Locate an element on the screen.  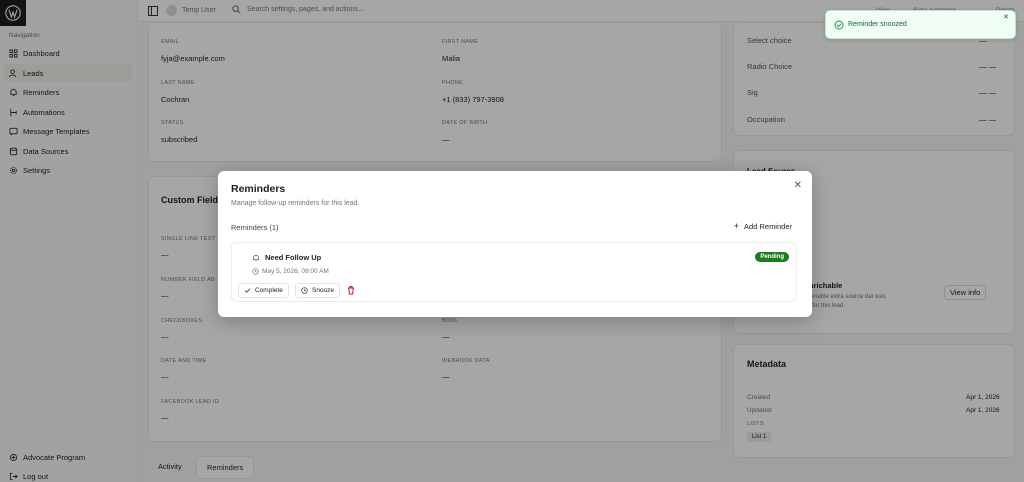
reminder-date-row: May 5, 2026, 09:00 AM is located at coordinates (290, 271).